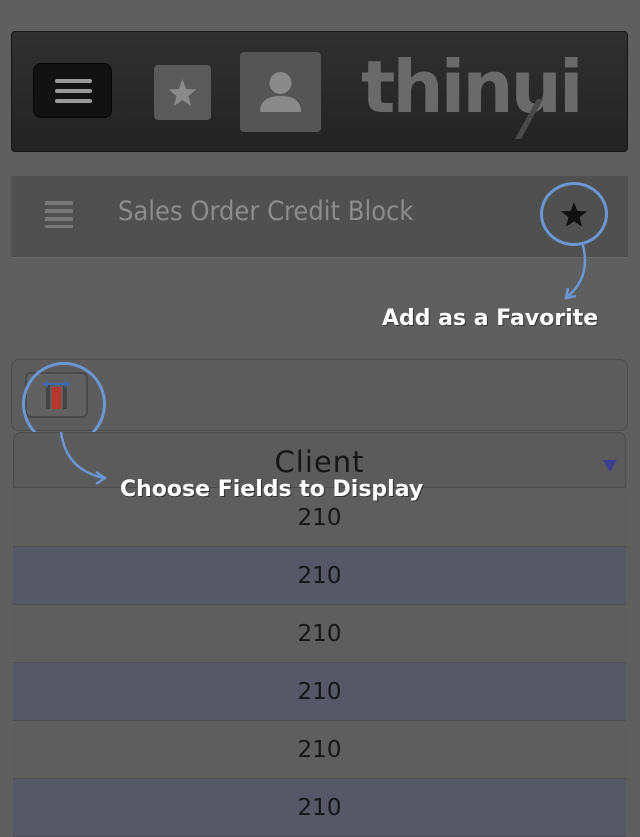 This screenshot has width=640, height=837. What do you see at coordinates (490, 318) in the screenshot?
I see `favorite-annotation: Add as a Favorite` at bounding box center [490, 318].